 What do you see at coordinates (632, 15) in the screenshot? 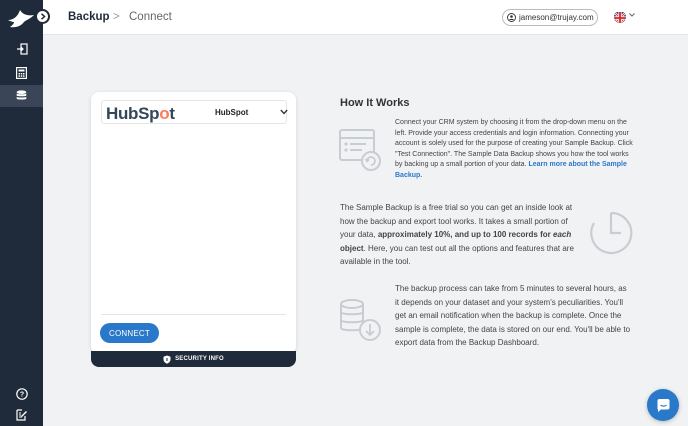
I see `language-dropdown-icon` at bounding box center [632, 15].